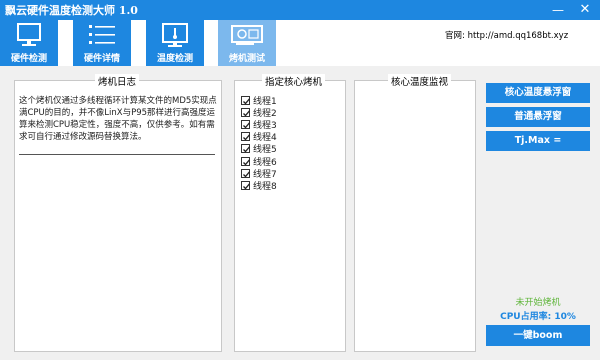  Describe the element at coordinates (265, 186) in the screenshot. I see `thread-label: 线程8` at that location.